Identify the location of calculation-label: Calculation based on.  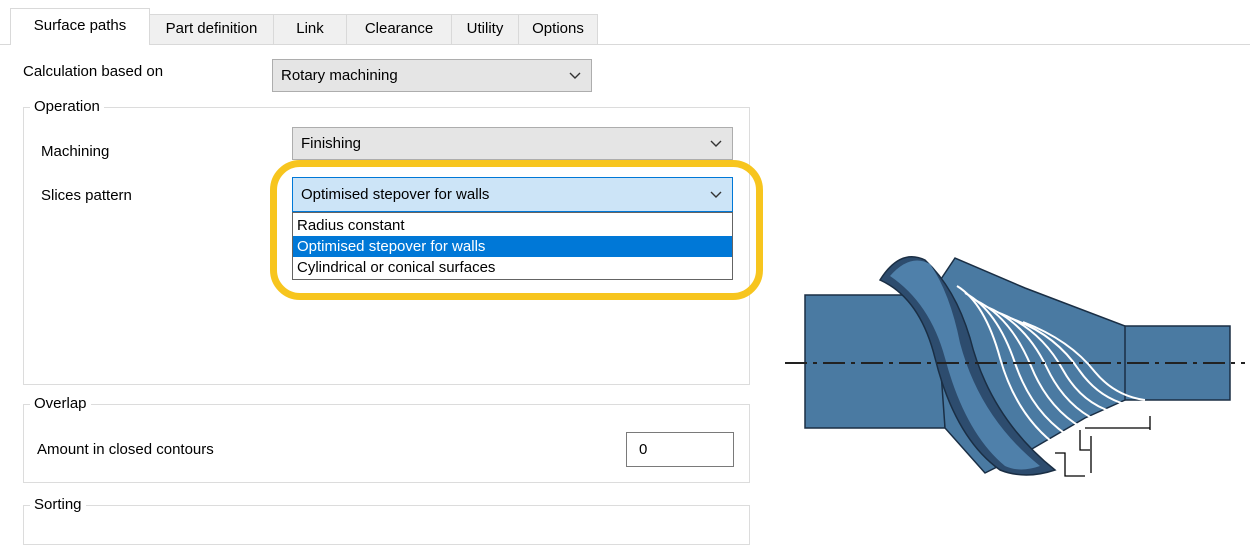
(93, 71).